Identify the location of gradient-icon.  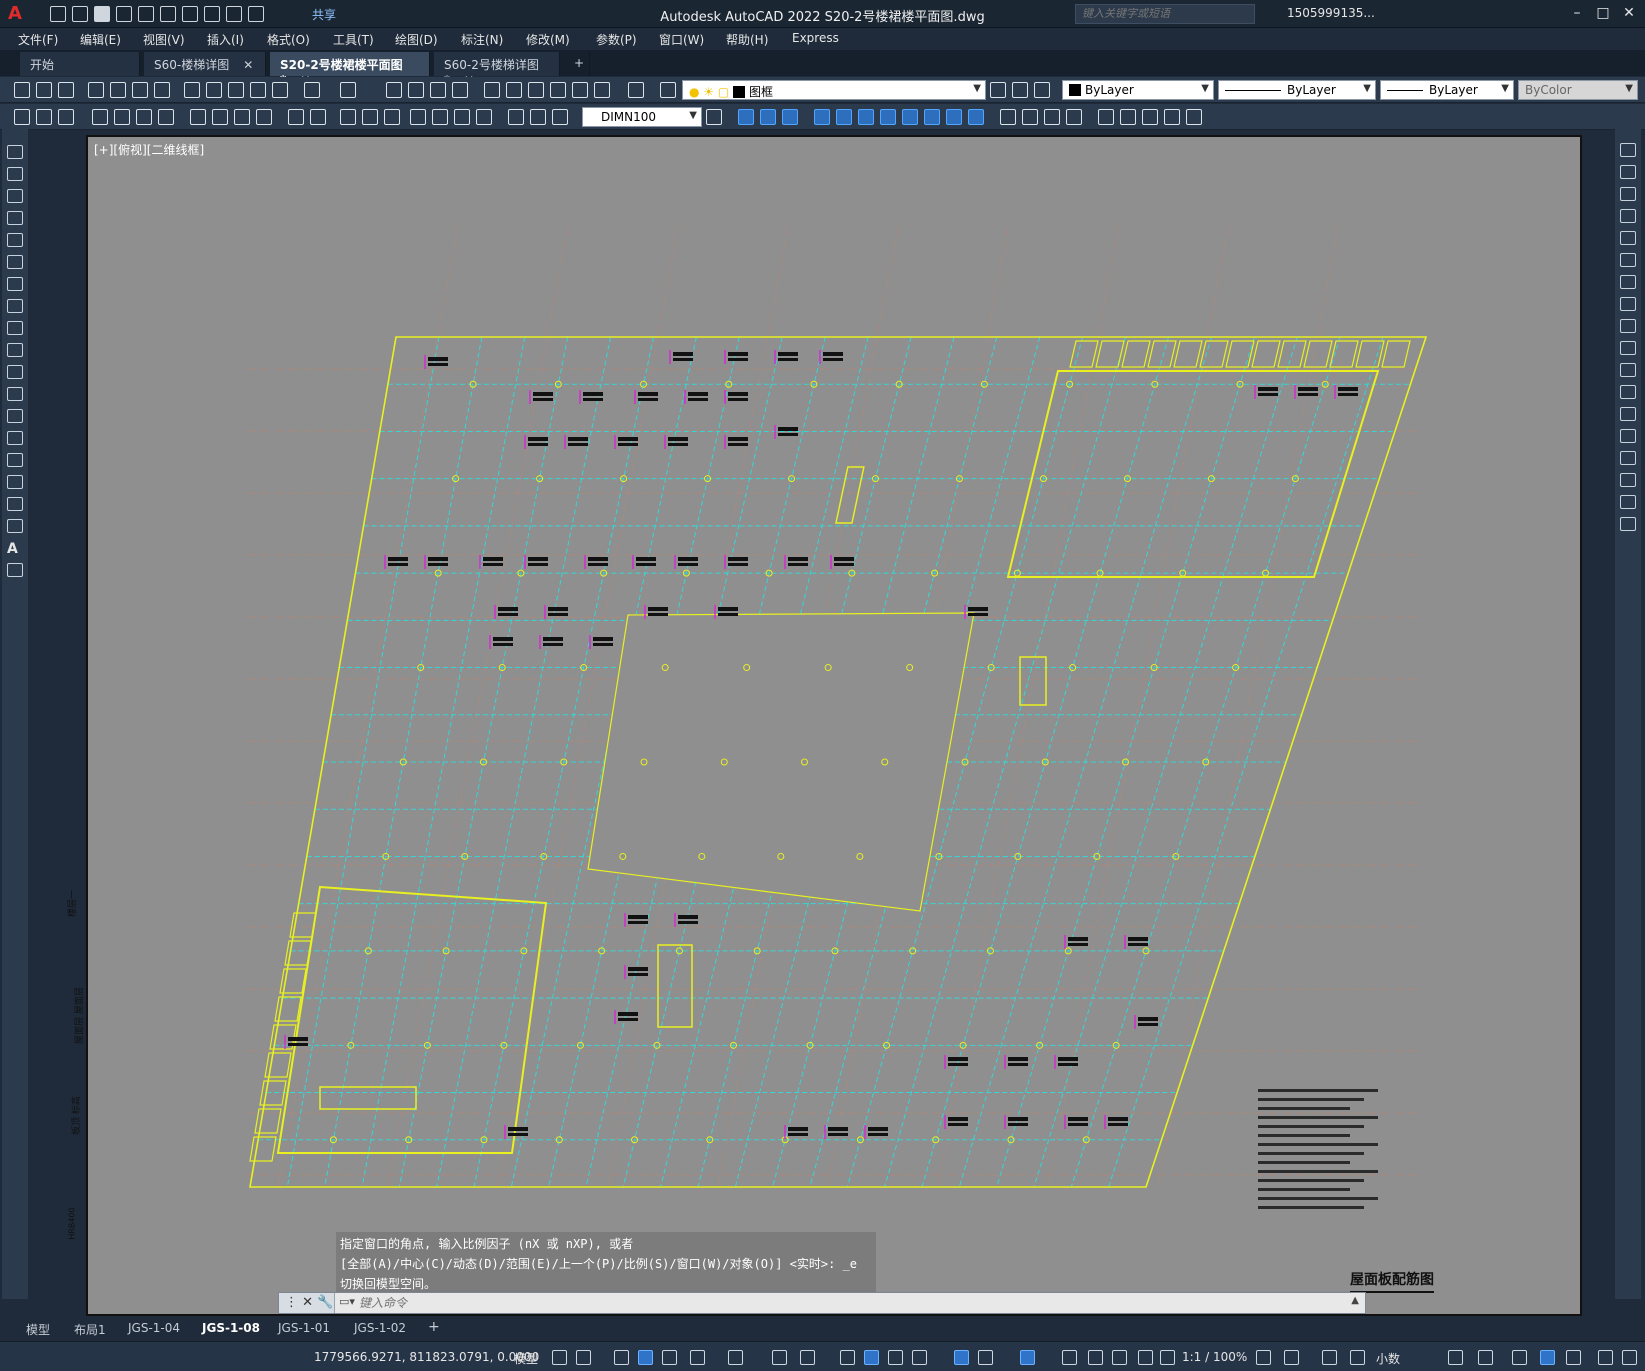
(15, 482).